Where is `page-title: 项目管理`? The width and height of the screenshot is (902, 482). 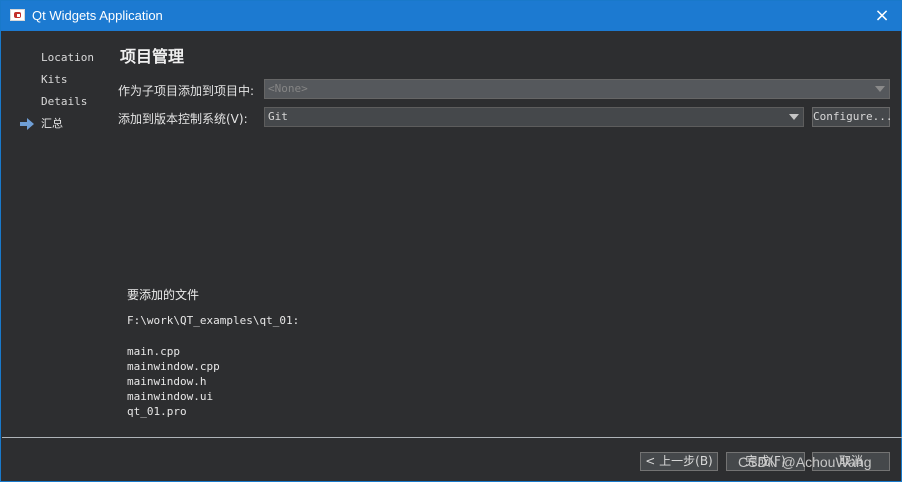 page-title: 项目管理 is located at coordinates (152, 56).